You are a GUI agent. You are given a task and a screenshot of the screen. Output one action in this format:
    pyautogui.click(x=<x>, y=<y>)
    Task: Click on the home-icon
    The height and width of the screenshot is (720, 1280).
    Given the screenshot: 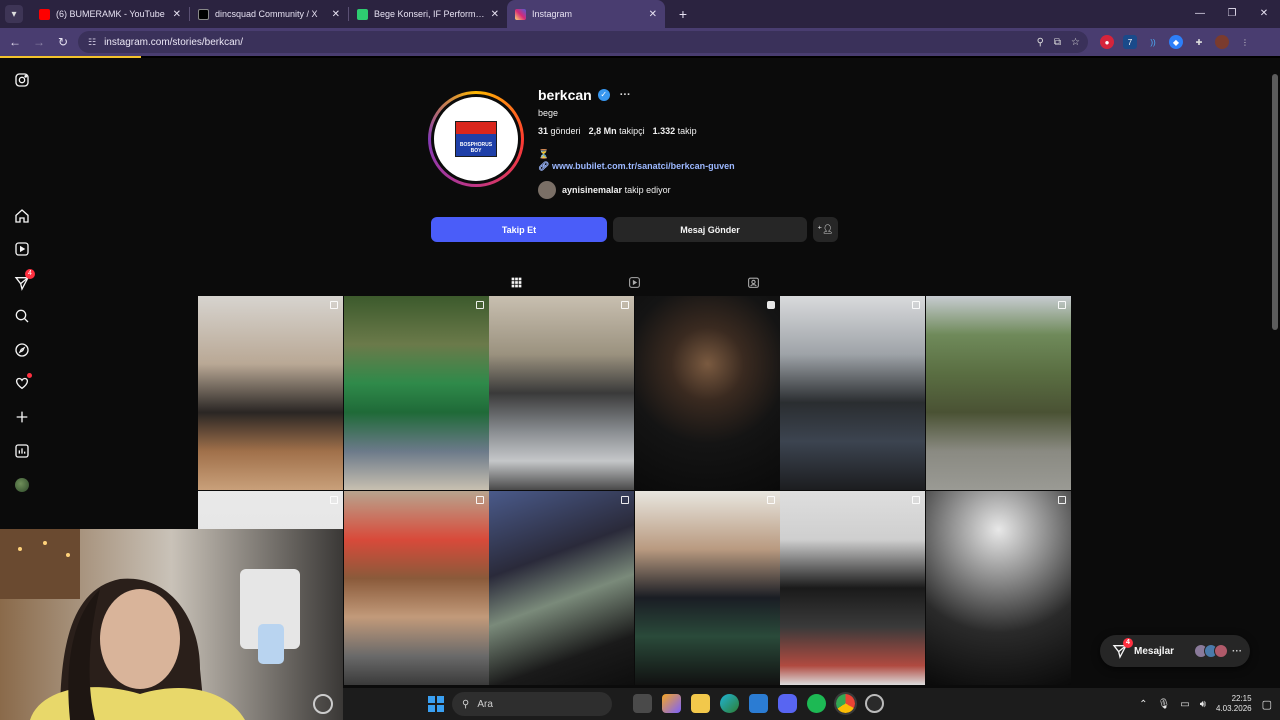 What is the action you would take?
    pyautogui.click(x=22, y=216)
    